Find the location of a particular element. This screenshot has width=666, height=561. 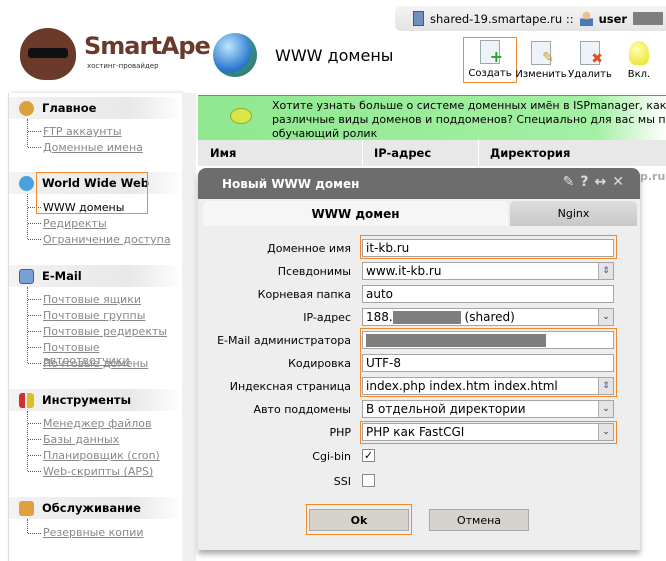

monkey-logo-icon is located at coordinates (48, 54).